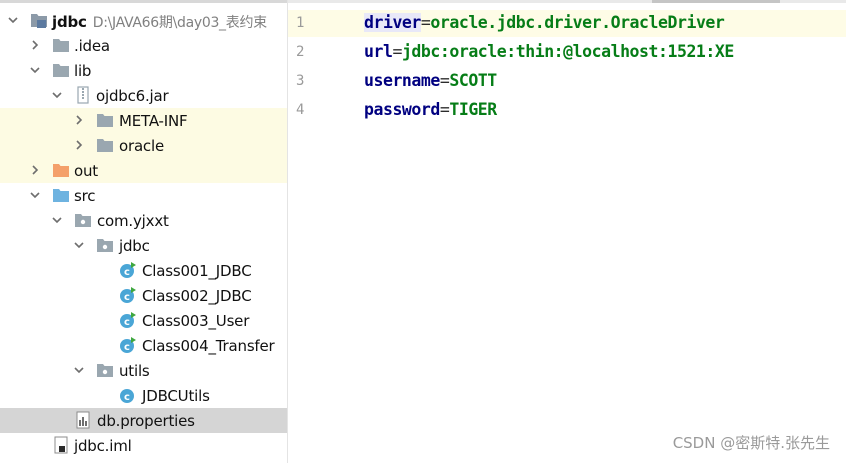  Describe the element at coordinates (311, 231) in the screenshot. I see `editor-gutter` at that location.